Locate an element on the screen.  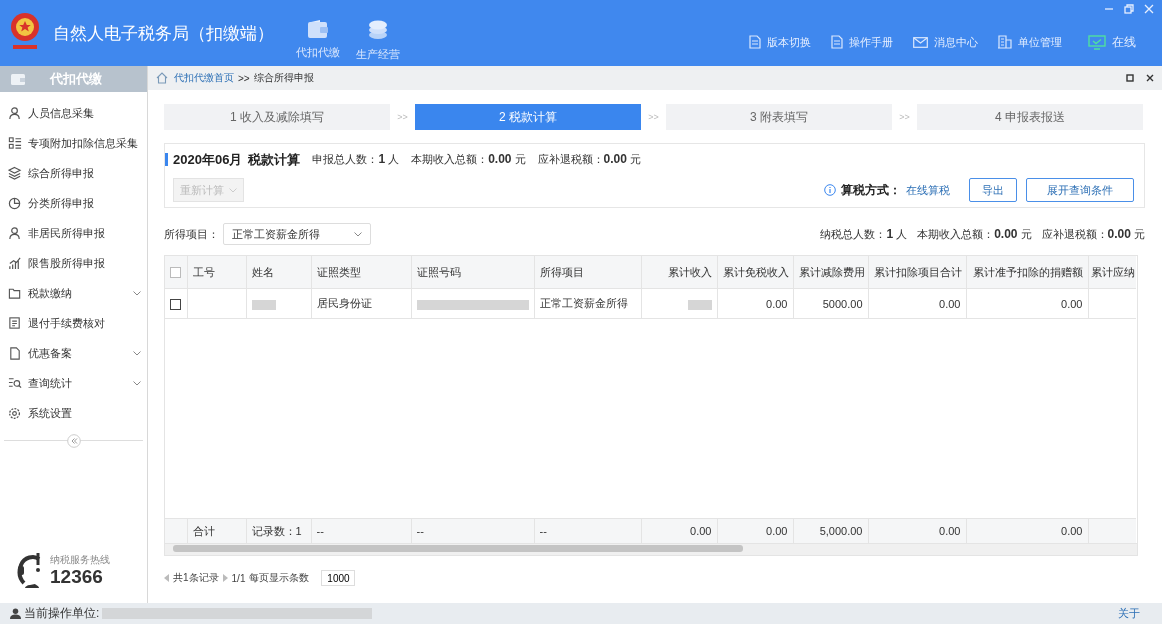
toolbar-button: 操作手册 is located at coordinates (862, 42).